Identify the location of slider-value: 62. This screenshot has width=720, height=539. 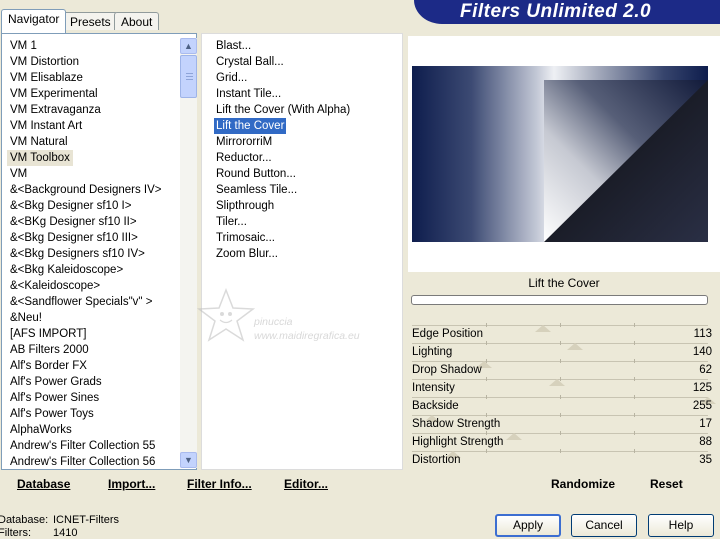
(705, 370).